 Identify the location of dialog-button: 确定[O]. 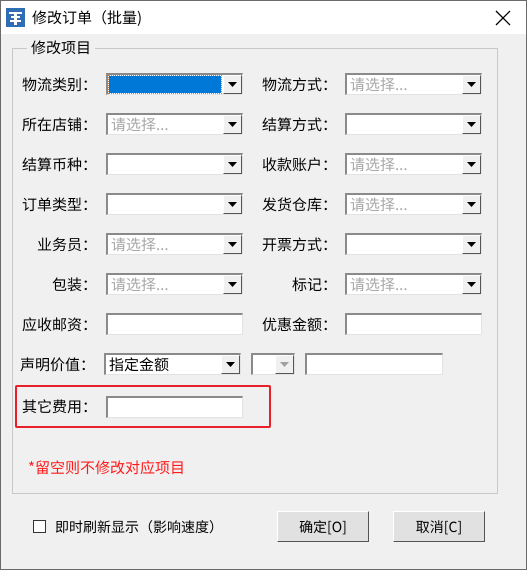
(323, 526).